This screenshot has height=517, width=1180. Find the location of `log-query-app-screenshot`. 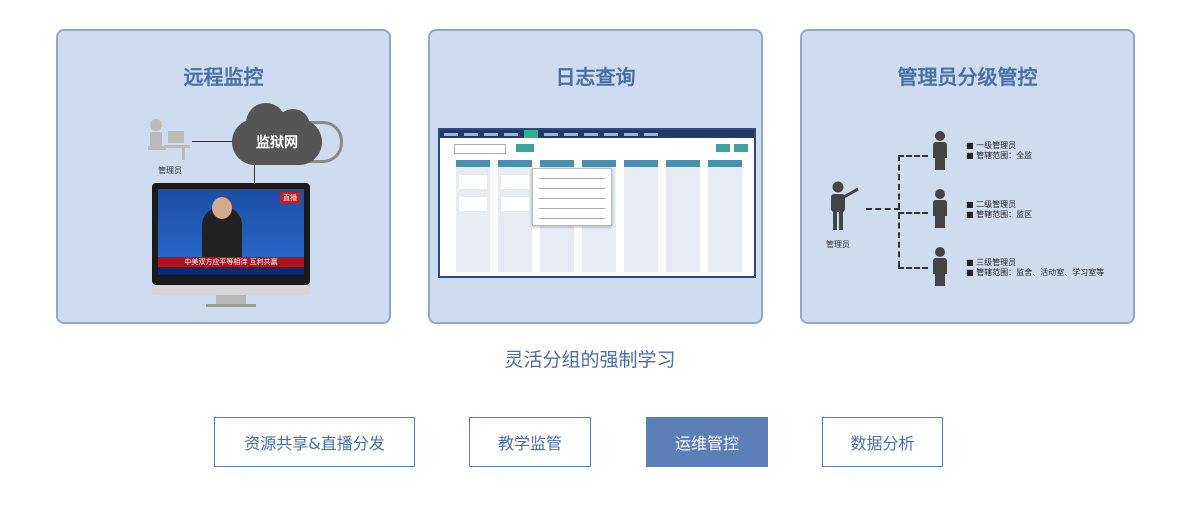

log-query-app-screenshot is located at coordinates (597, 203).